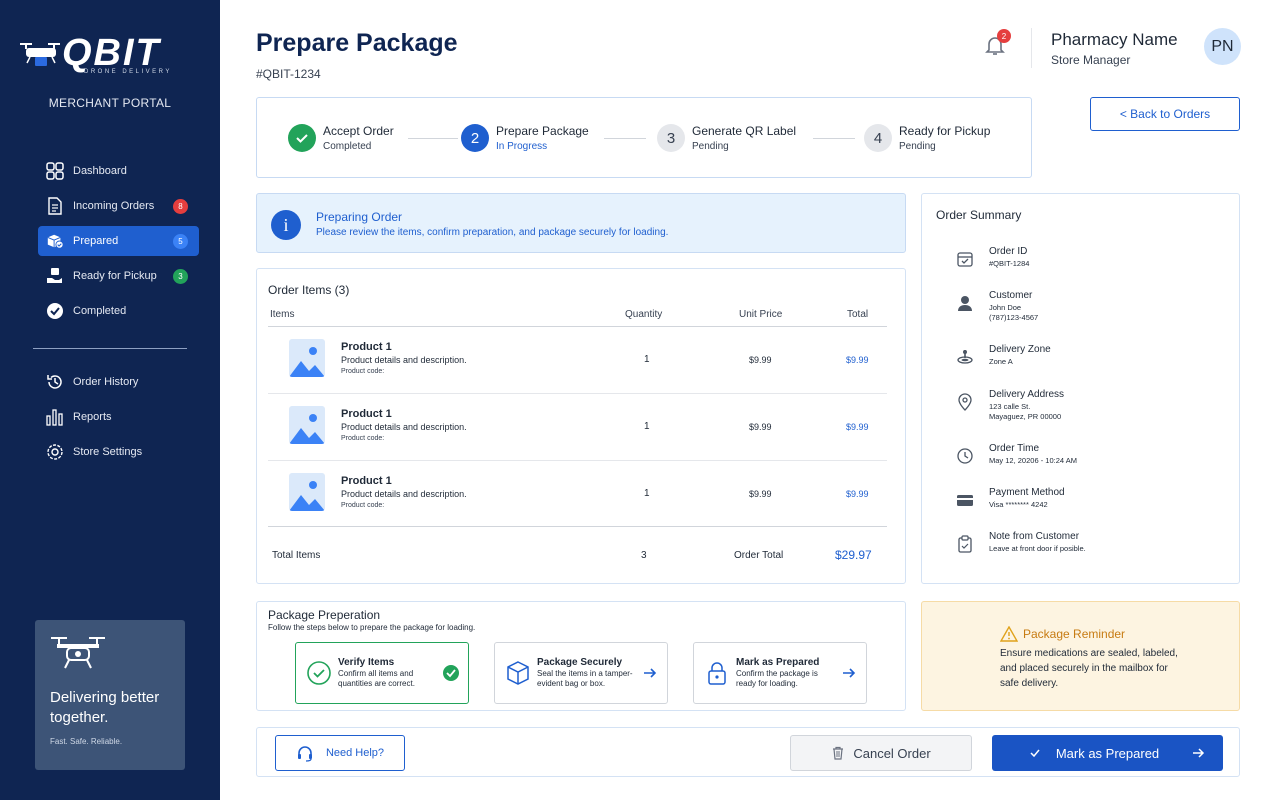 Image resolution: width=1280 pixels, height=800 pixels. What do you see at coordinates (118, 382) in the screenshot?
I see `sidebar-item-order-history: Order History` at bounding box center [118, 382].